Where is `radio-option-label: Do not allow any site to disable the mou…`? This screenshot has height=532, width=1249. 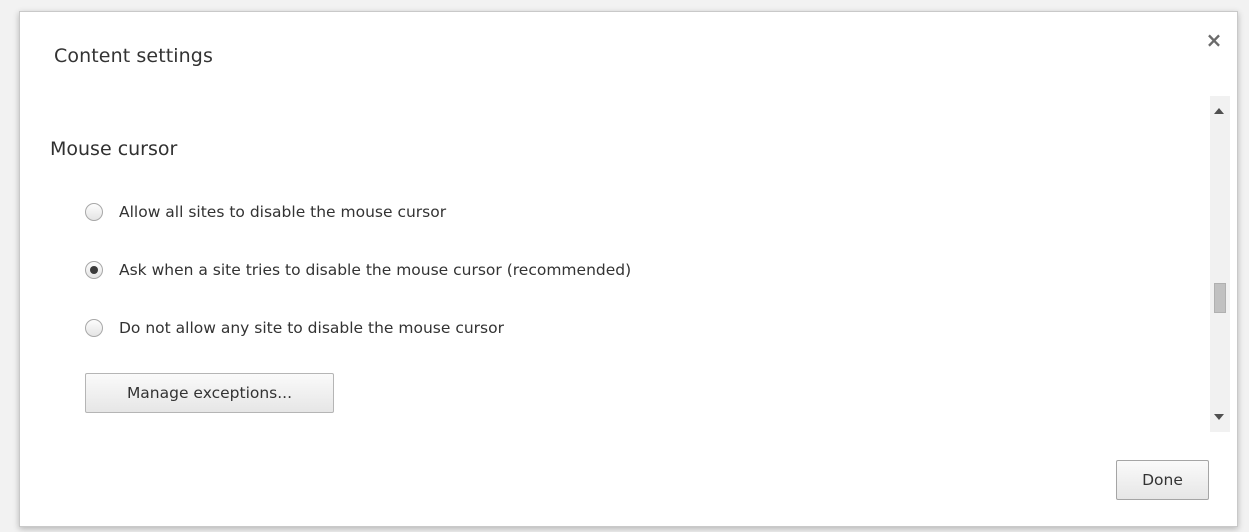 radio-option-label: Do not allow any site to disable the mou… is located at coordinates (311, 328).